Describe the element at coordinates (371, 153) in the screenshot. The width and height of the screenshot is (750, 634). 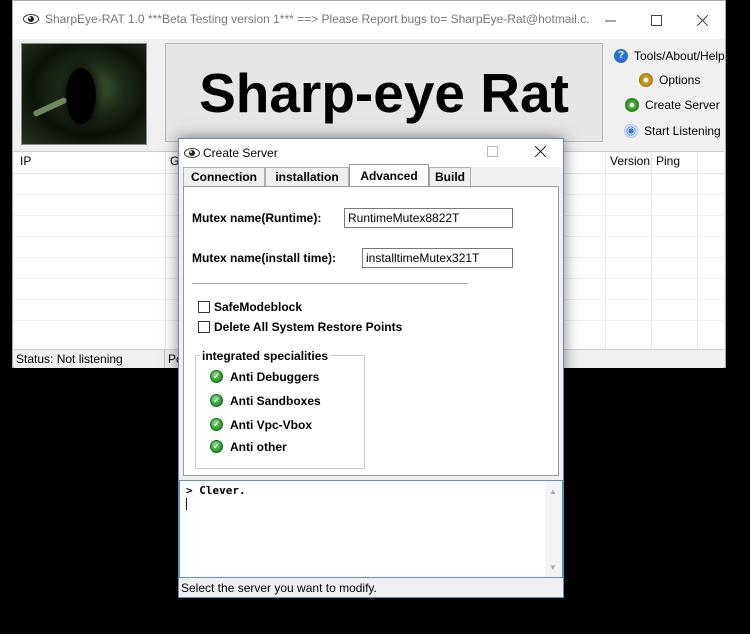
I see `dialog-titlebar: Create Server` at that location.